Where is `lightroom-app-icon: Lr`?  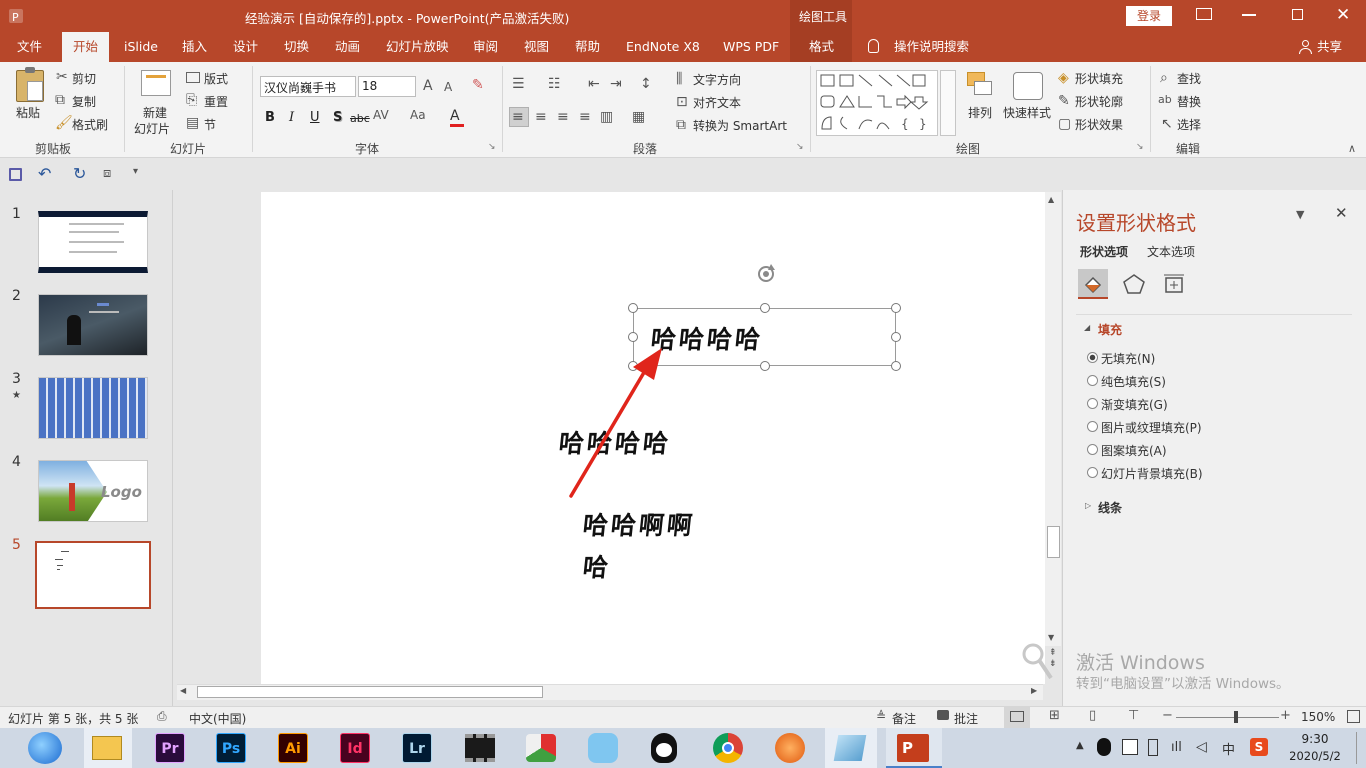 lightroom-app-icon: Lr is located at coordinates (417, 748).